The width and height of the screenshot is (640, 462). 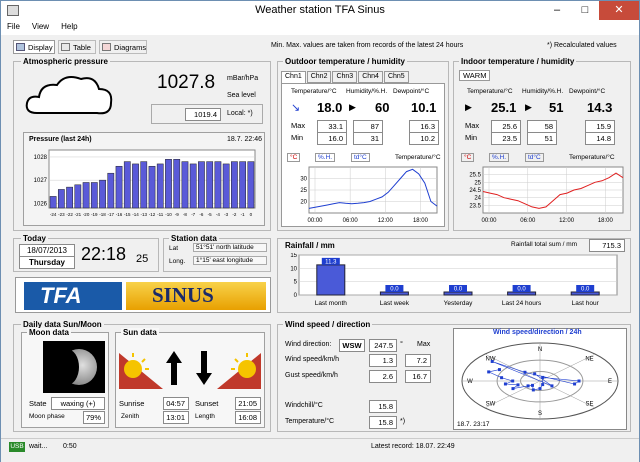 I want to click on tab-table: Table, so click(x=77, y=47).